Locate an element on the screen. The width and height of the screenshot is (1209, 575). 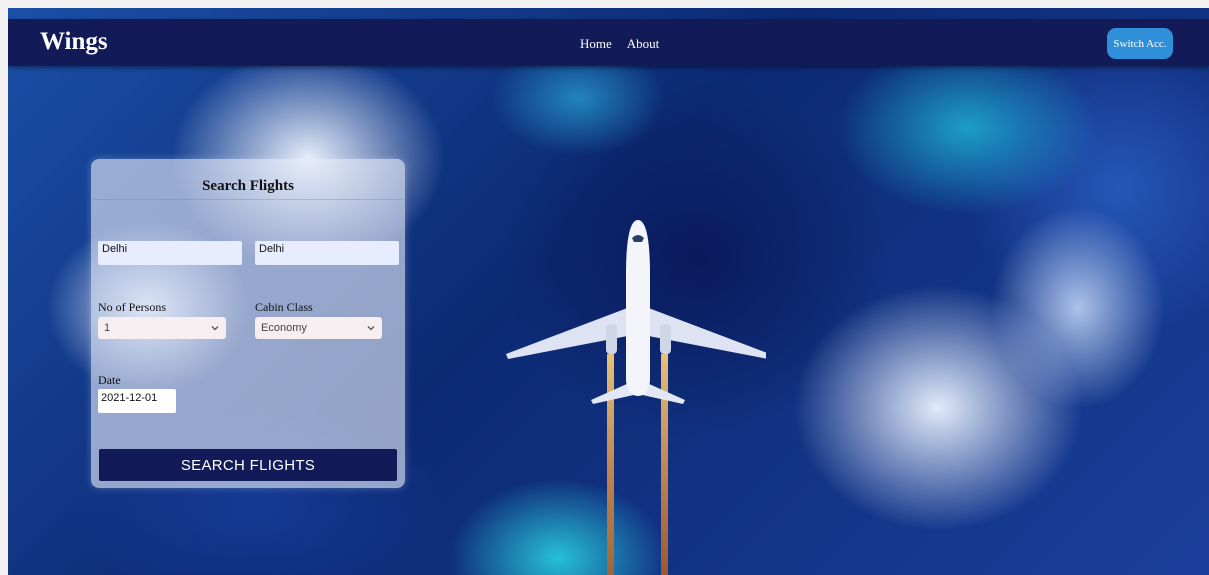
top-navbar: Wings Home About Switch Acc. is located at coordinates (608, 42).